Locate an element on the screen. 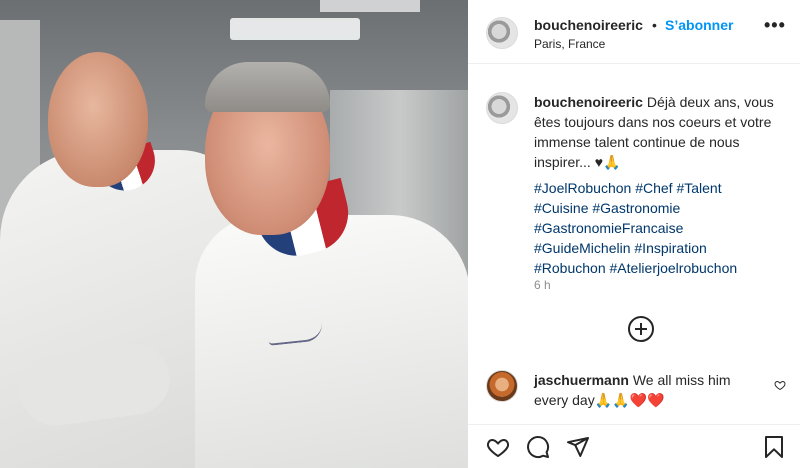  caption-author-username: bouchenoireeric is located at coordinates (588, 102).